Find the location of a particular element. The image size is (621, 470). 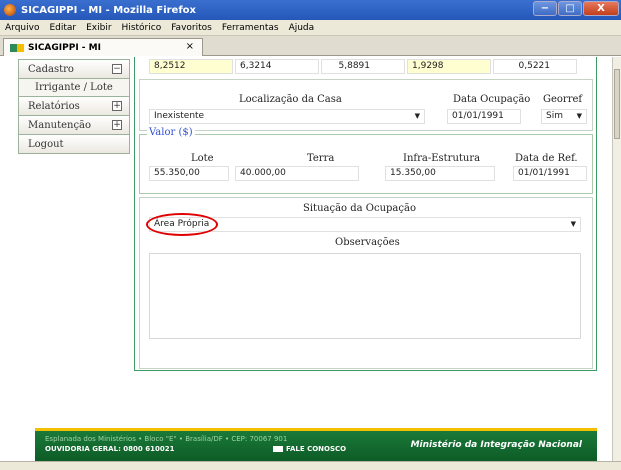

localizacao-label: Localização da Casa is located at coordinates (290, 99).